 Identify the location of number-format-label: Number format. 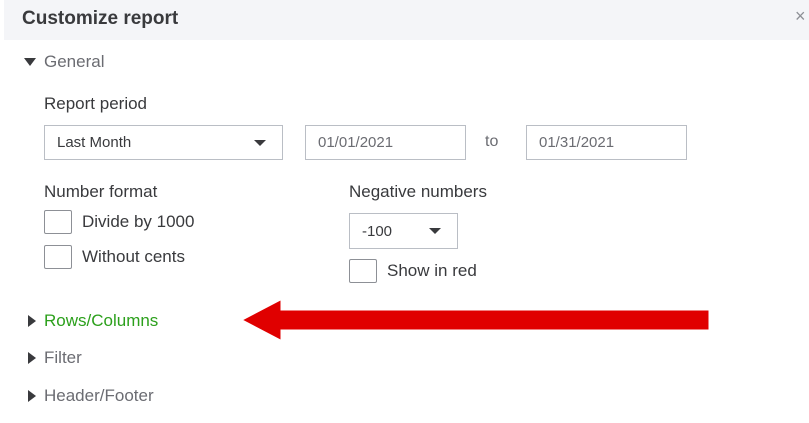
(101, 191).